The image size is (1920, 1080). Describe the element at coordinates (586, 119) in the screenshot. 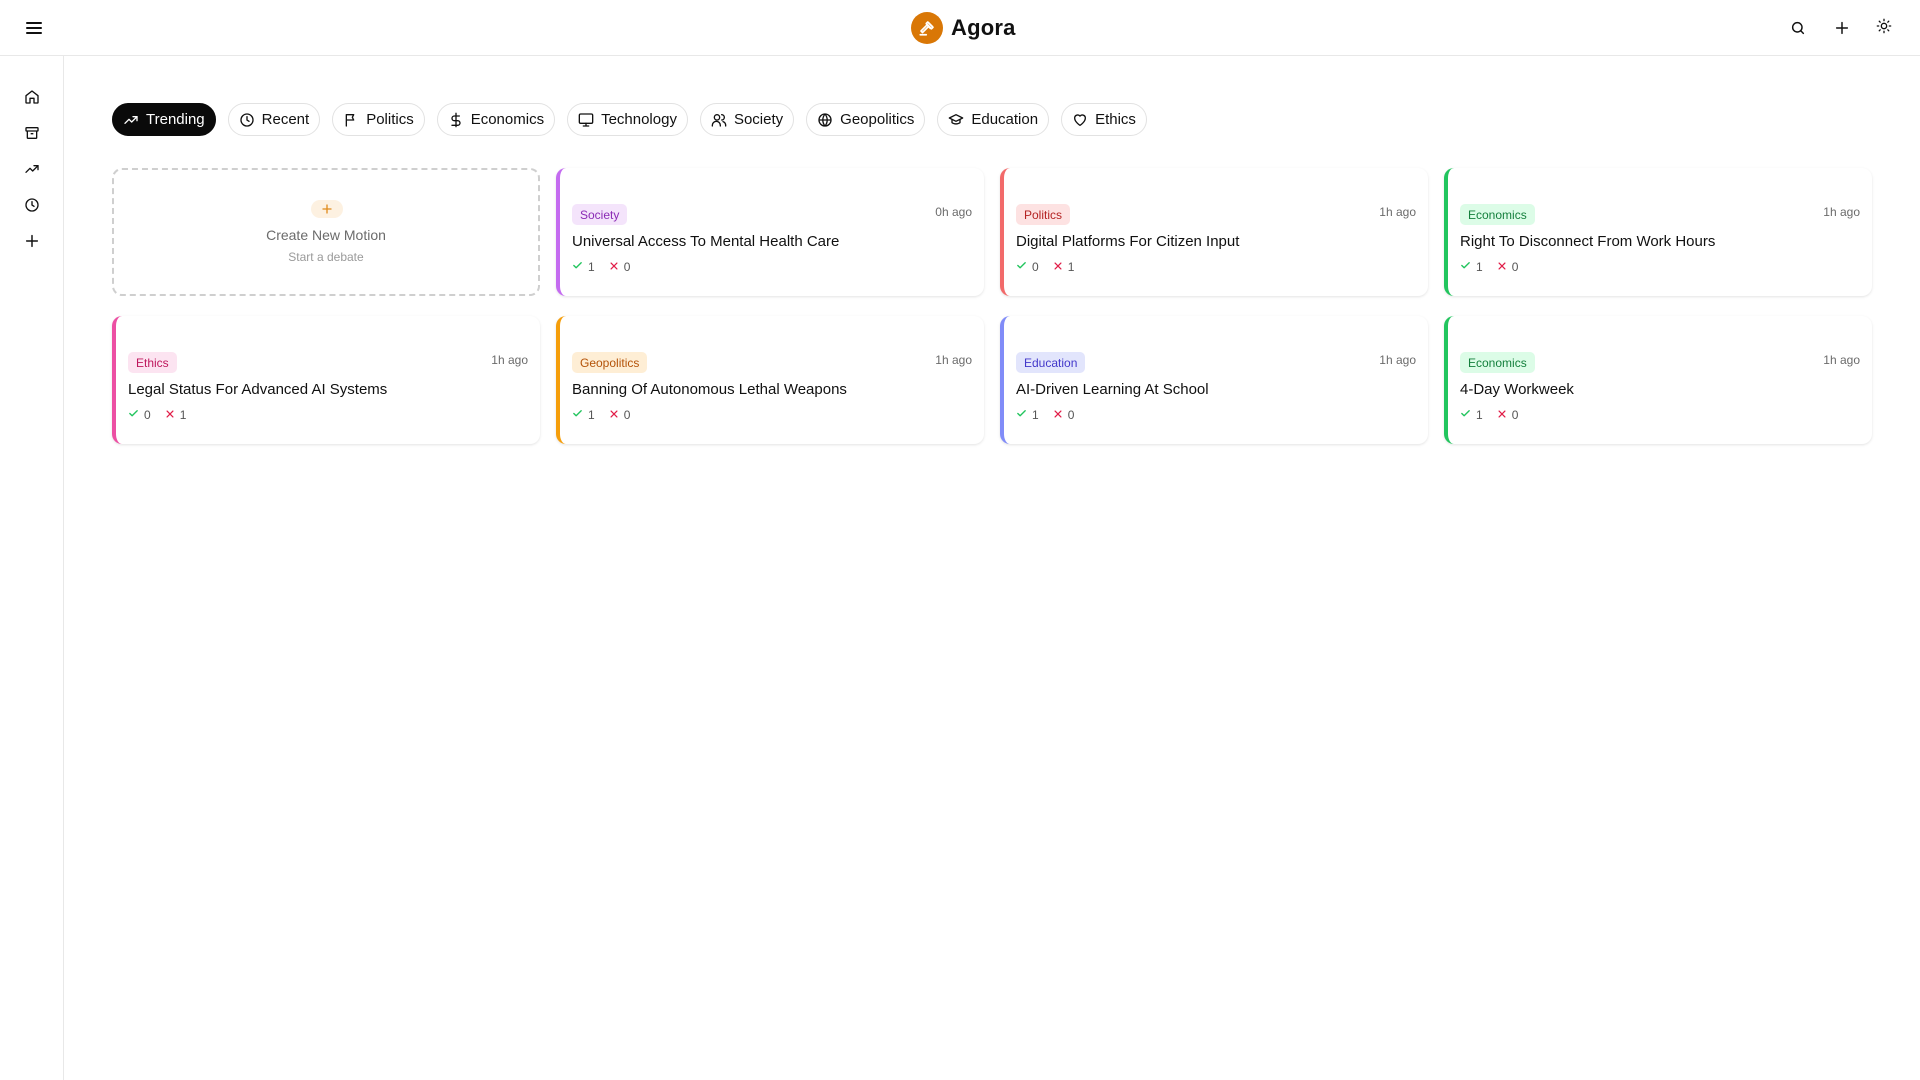

I see `monitor-icon` at that location.